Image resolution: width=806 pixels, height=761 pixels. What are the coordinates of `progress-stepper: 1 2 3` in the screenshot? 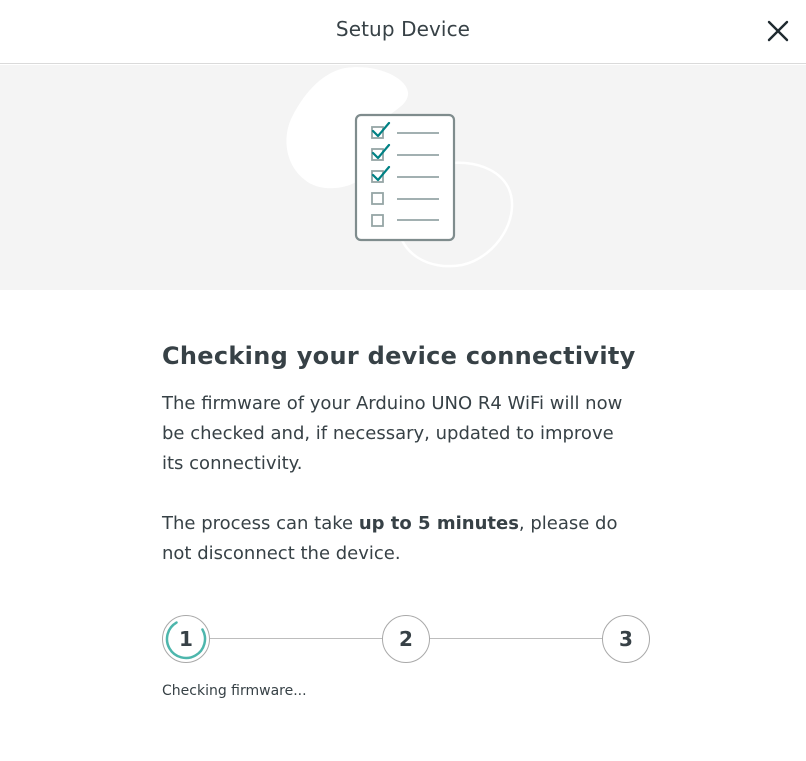 It's located at (406, 639).